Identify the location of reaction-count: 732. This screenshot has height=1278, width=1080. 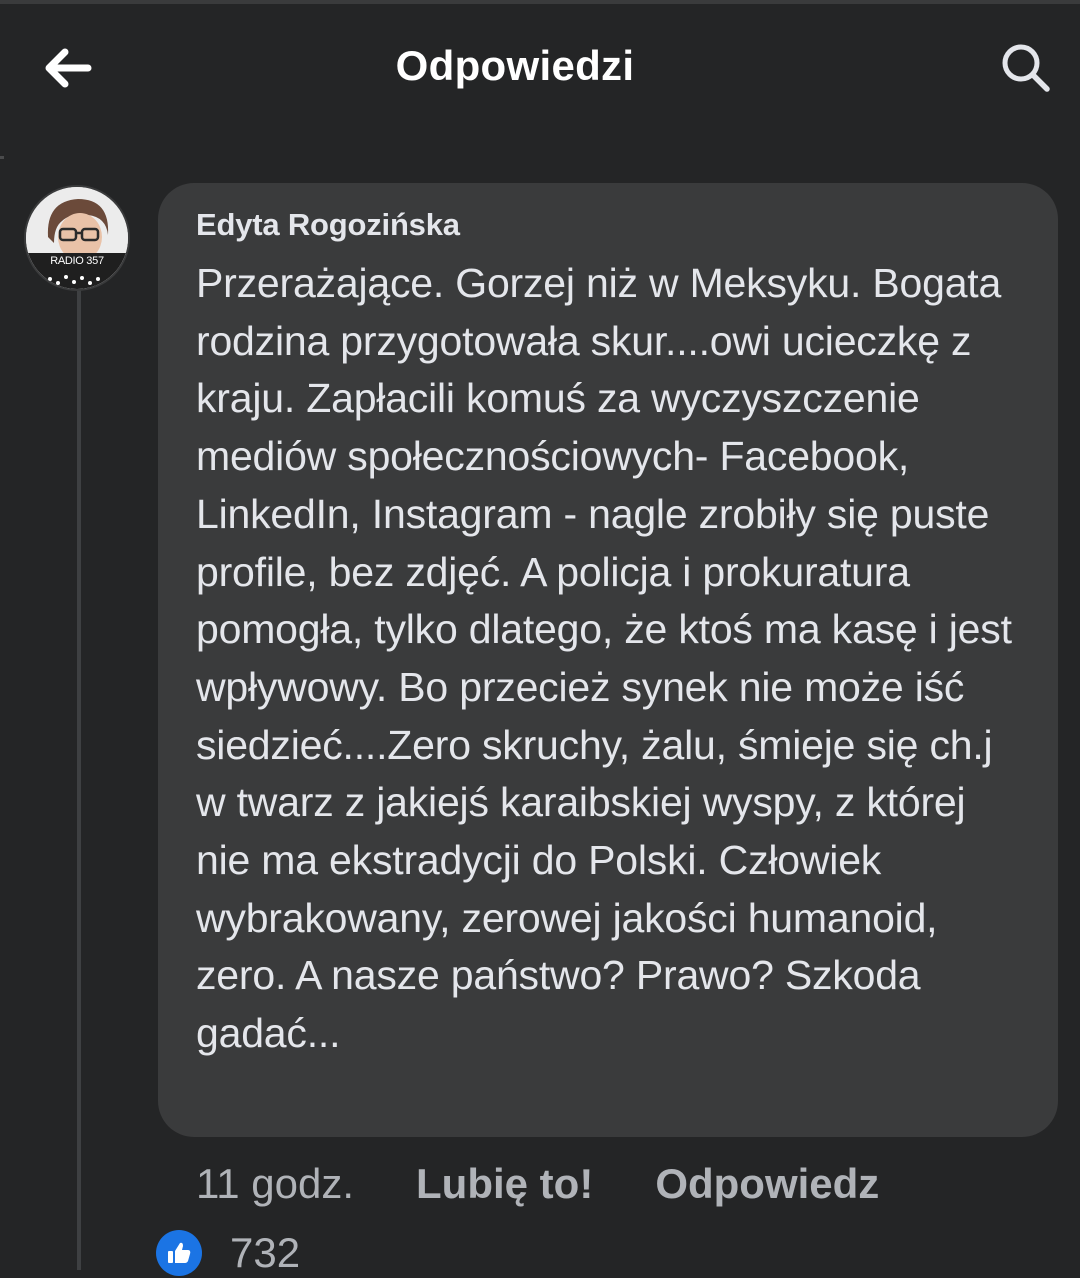
(265, 1252).